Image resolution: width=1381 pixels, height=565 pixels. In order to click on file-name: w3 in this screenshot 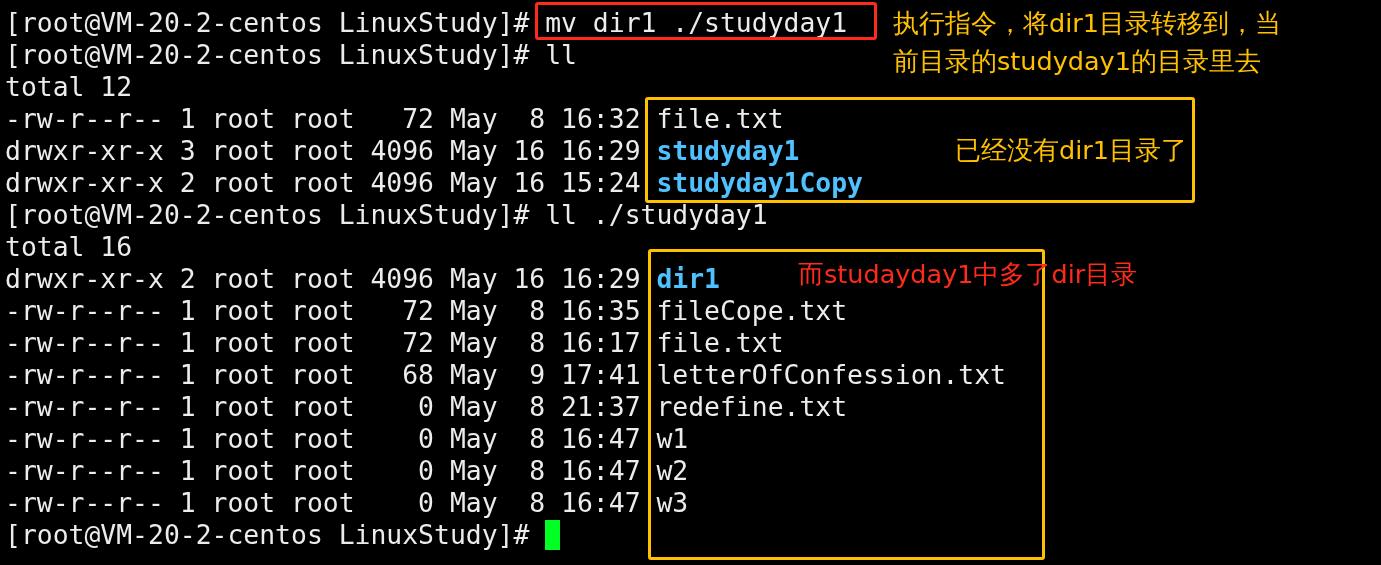, I will do `click(672, 503)`.